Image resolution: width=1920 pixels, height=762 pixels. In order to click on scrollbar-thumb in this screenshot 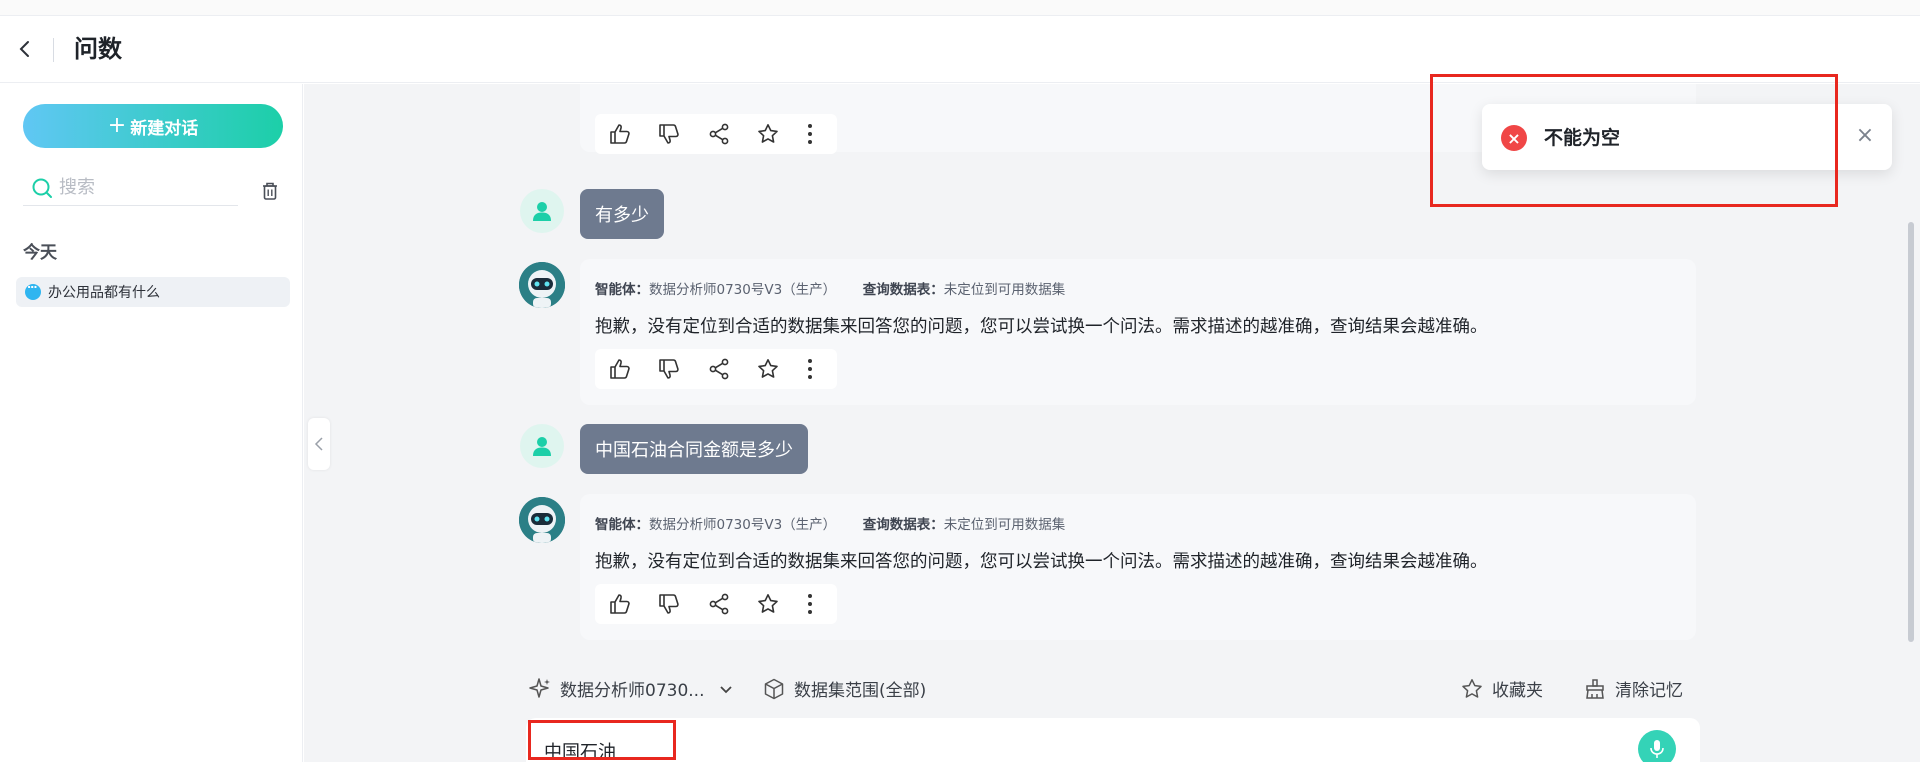, I will do `click(1911, 432)`.